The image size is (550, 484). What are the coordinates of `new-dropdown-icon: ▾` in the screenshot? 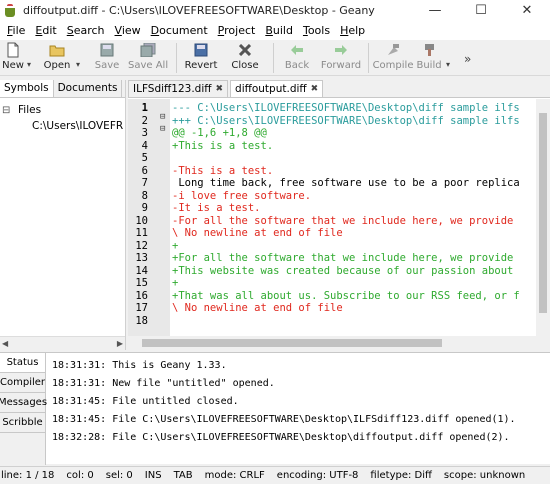 It's located at (29, 64).